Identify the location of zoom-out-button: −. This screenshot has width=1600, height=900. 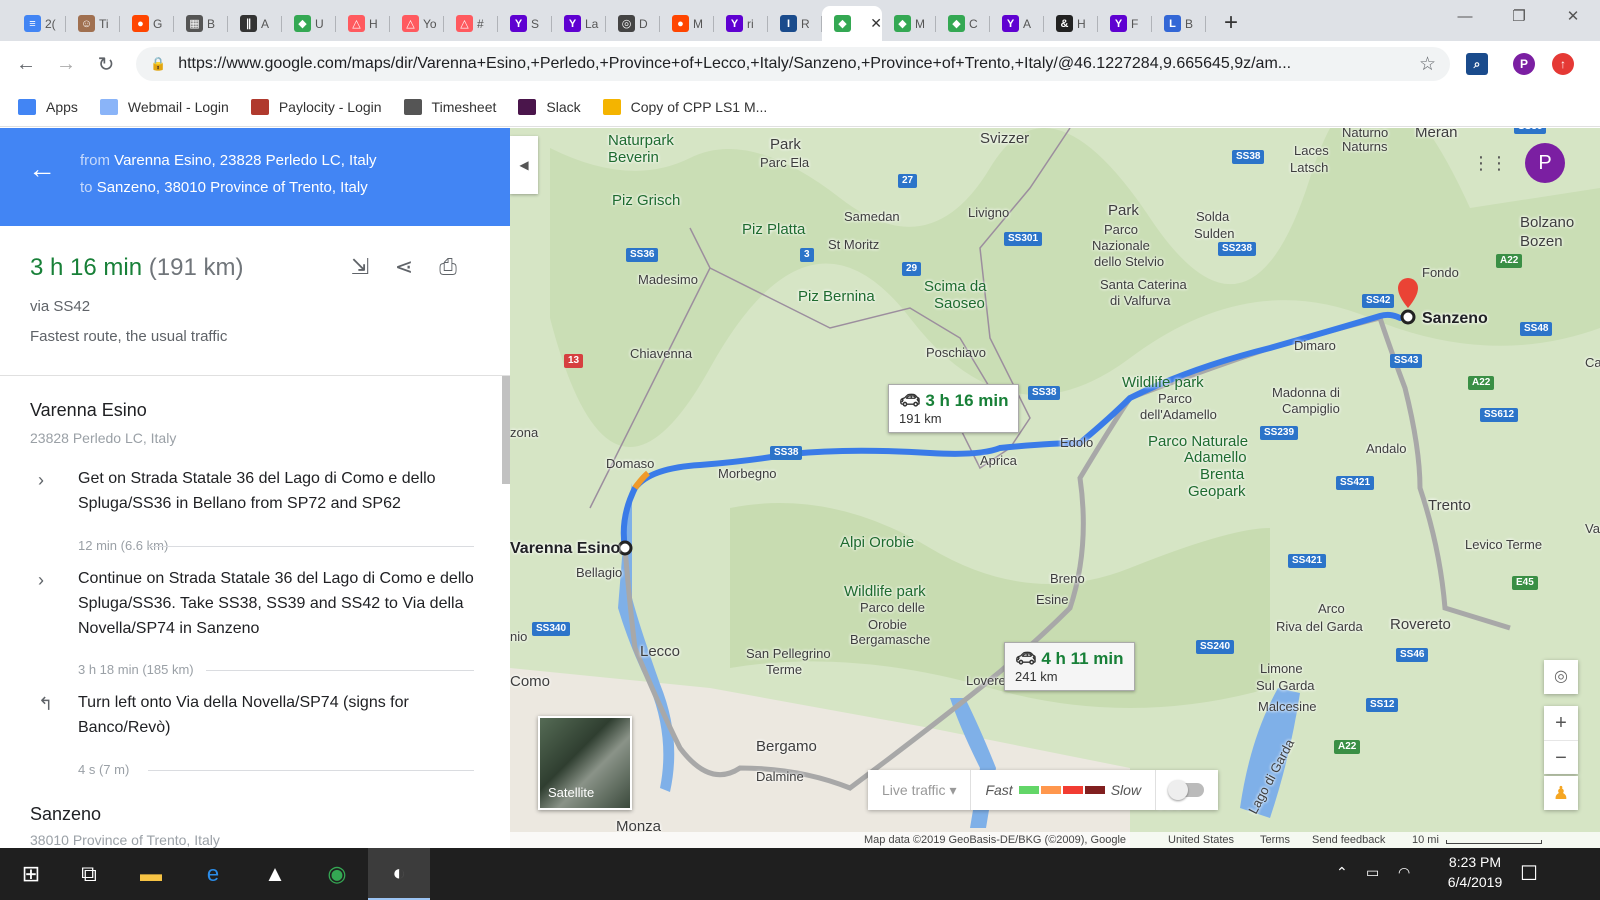
(1561, 757).